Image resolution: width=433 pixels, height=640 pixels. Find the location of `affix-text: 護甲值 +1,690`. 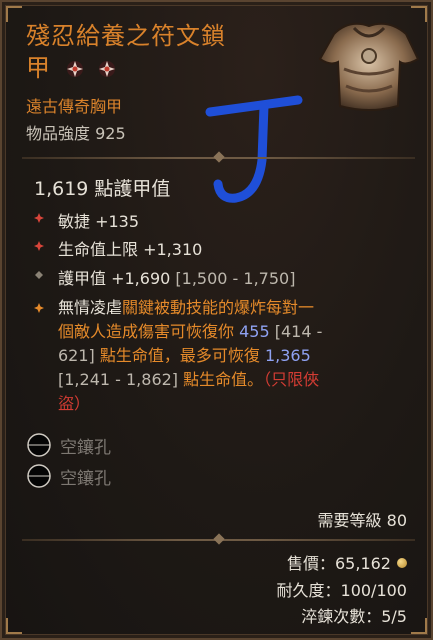

affix-text: 護甲值 +1,690 is located at coordinates (114, 278).